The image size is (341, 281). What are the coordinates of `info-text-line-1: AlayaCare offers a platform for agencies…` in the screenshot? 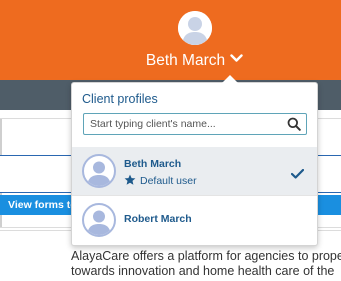 It's located at (206, 256).